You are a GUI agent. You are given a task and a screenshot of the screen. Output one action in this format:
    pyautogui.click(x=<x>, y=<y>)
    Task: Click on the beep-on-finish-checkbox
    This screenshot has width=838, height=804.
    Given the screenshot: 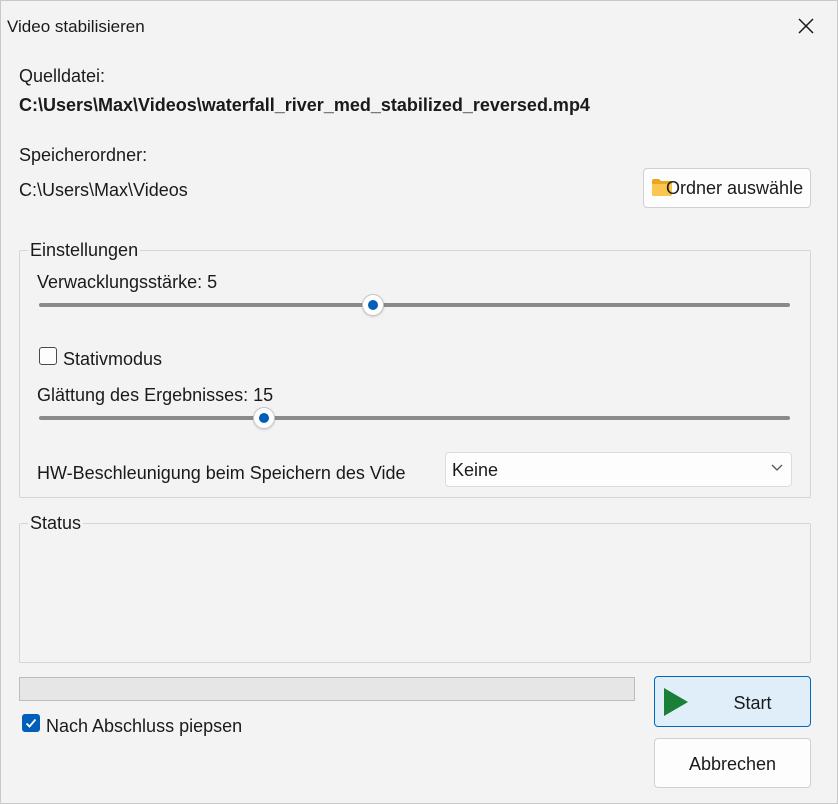 What is the action you would take?
    pyautogui.click(x=31, y=723)
    